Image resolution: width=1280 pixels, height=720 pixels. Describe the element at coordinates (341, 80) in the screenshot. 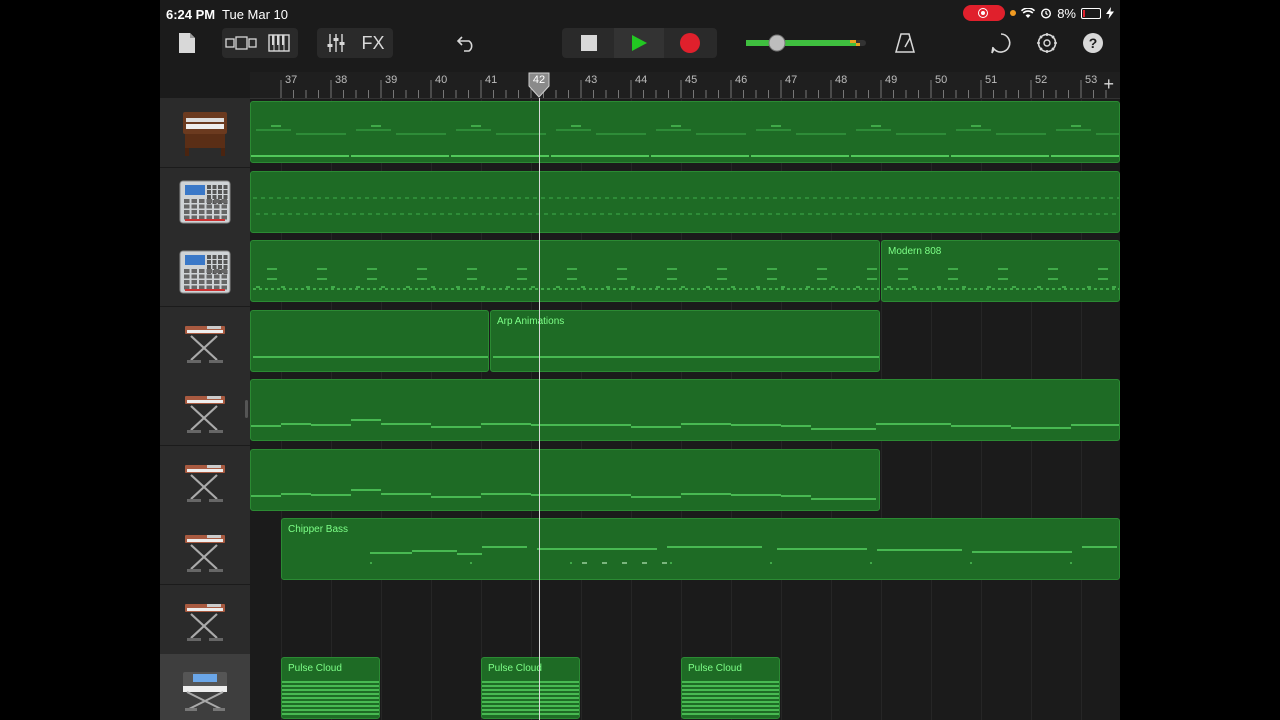

I see `bar-label: 38` at that location.